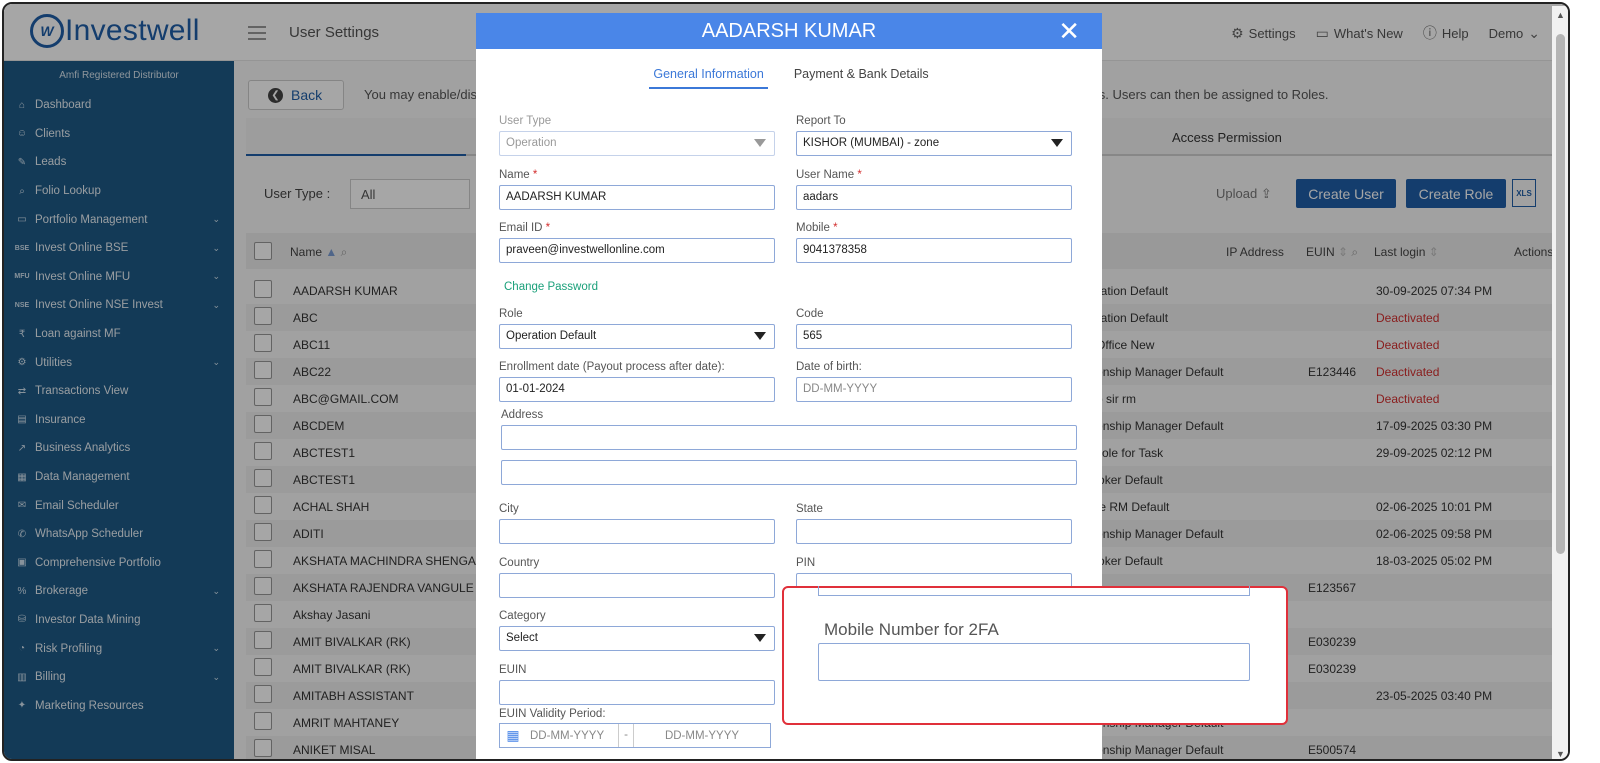 Image resolution: width=1600 pixels, height=763 pixels. I want to click on address-field-group: Address, so click(789, 447).